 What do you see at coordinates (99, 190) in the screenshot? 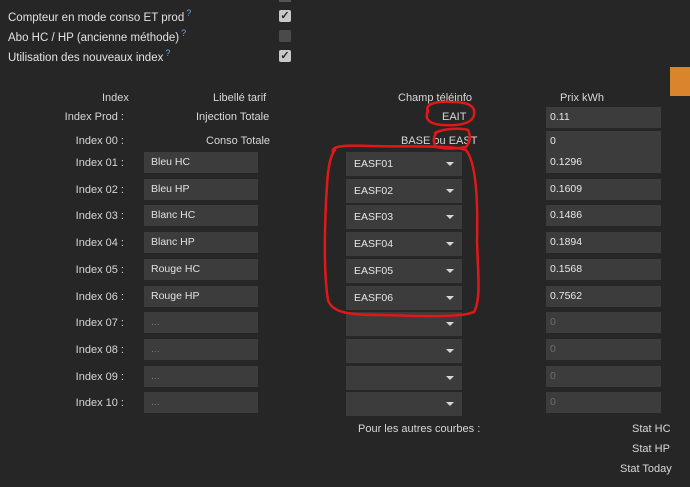
I see `index-label: Index 02 :` at bounding box center [99, 190].